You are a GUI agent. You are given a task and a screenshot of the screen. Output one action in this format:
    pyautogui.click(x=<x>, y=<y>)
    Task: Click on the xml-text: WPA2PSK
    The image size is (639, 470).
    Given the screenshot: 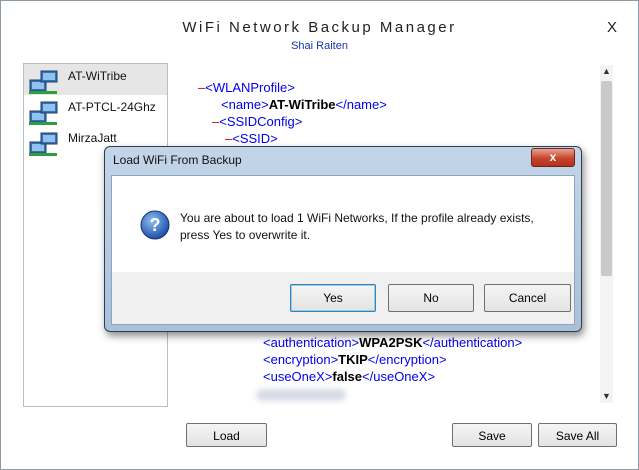 What is the action you would take?
    pyautogui.click(x=391, y=342)
    